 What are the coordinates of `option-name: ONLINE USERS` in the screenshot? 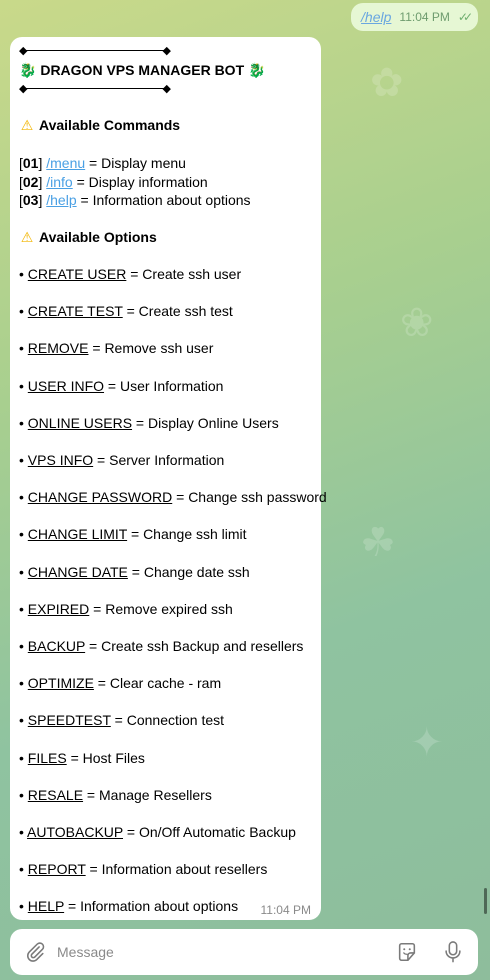 It's located at (80, 422).